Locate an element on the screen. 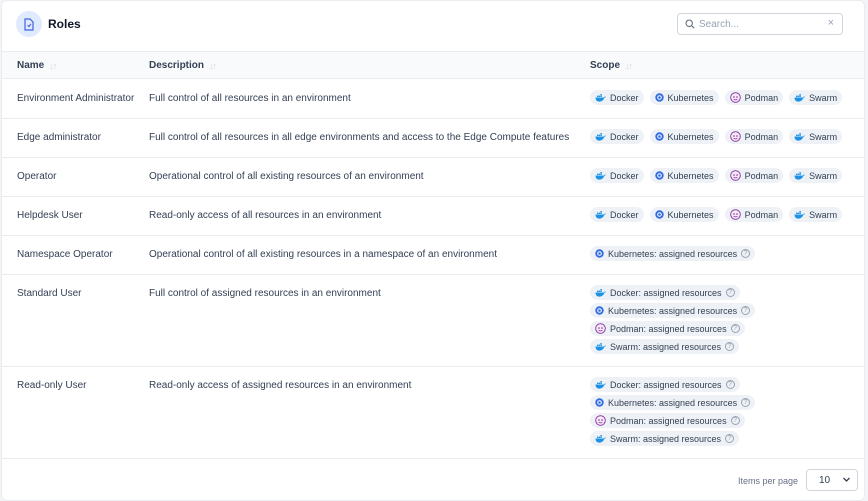 This screenshot has width=868, height=501. column-header-scope: Scope ↓↑ is located at coordinates (611, 65).